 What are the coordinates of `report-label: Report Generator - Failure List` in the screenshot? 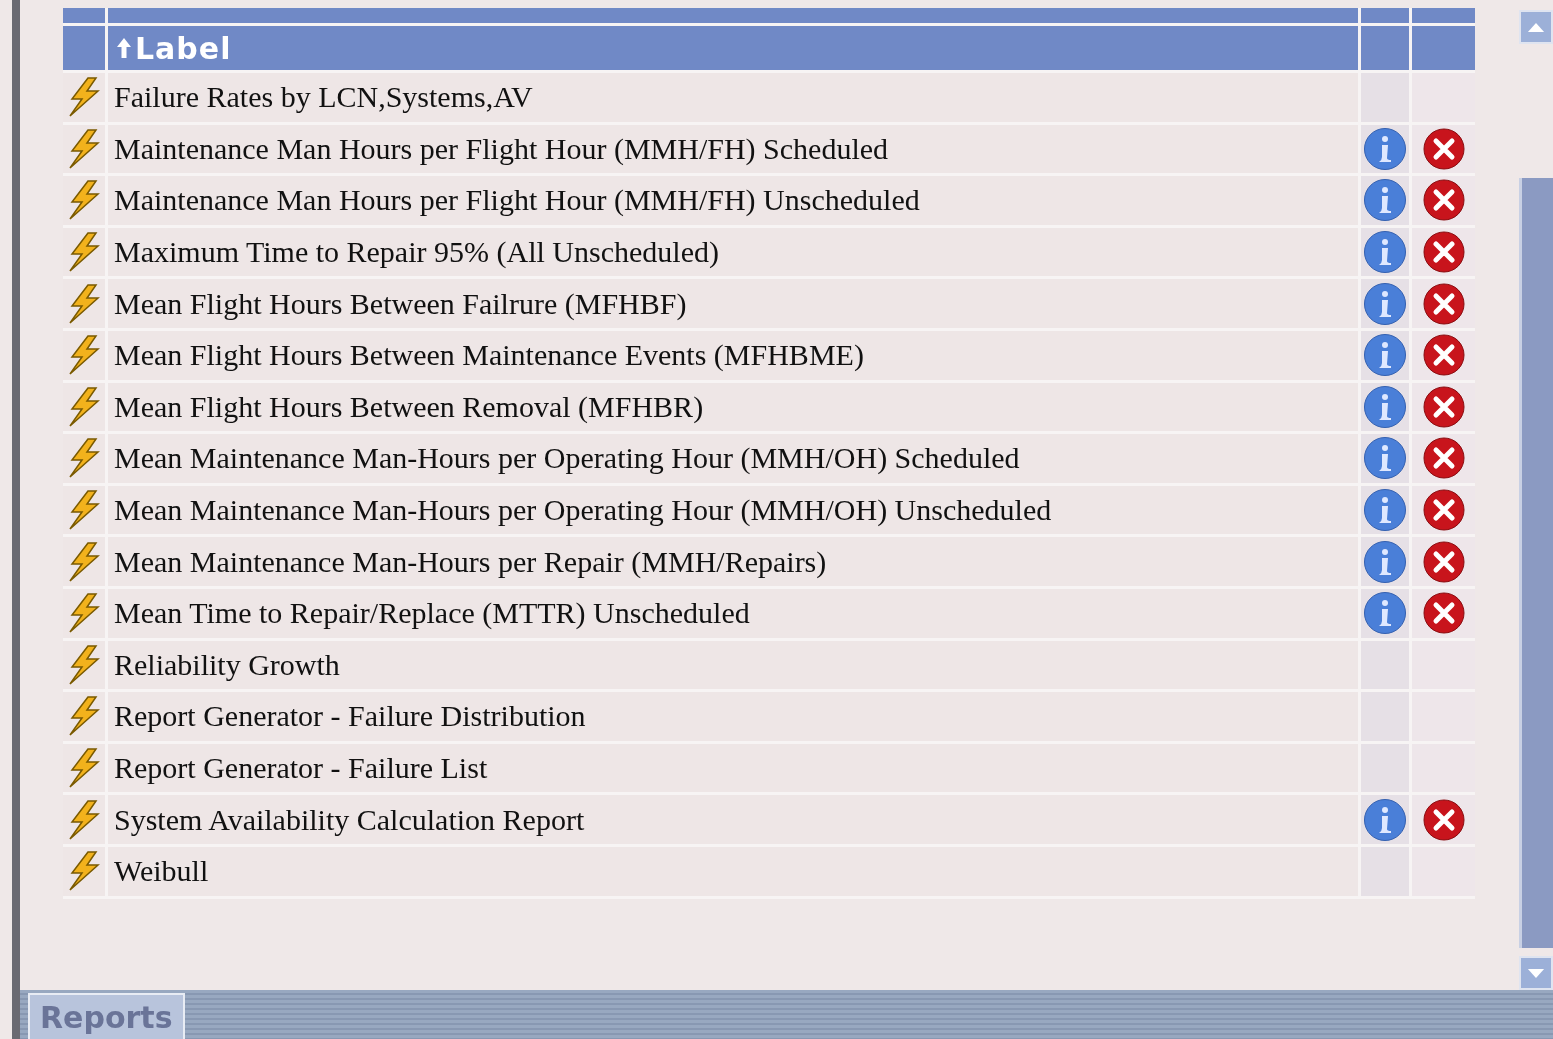 It's located at (301, 768).